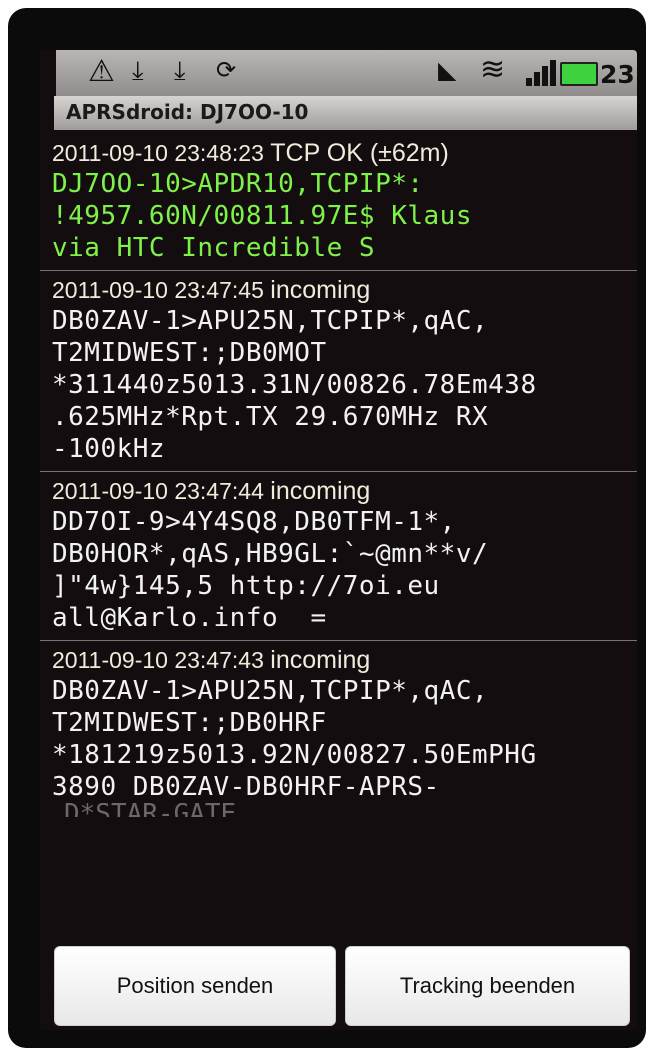 This screenshot has width=653, height=1052. I want to click on battery-icon, so click(579, 74).